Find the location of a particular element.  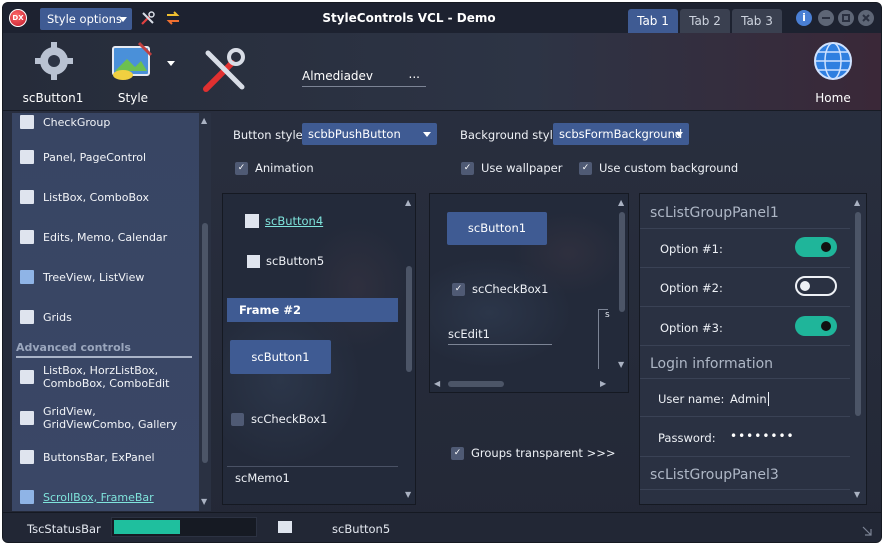

button-style-value: scbbPushButton is located at coordinates (354, 134).